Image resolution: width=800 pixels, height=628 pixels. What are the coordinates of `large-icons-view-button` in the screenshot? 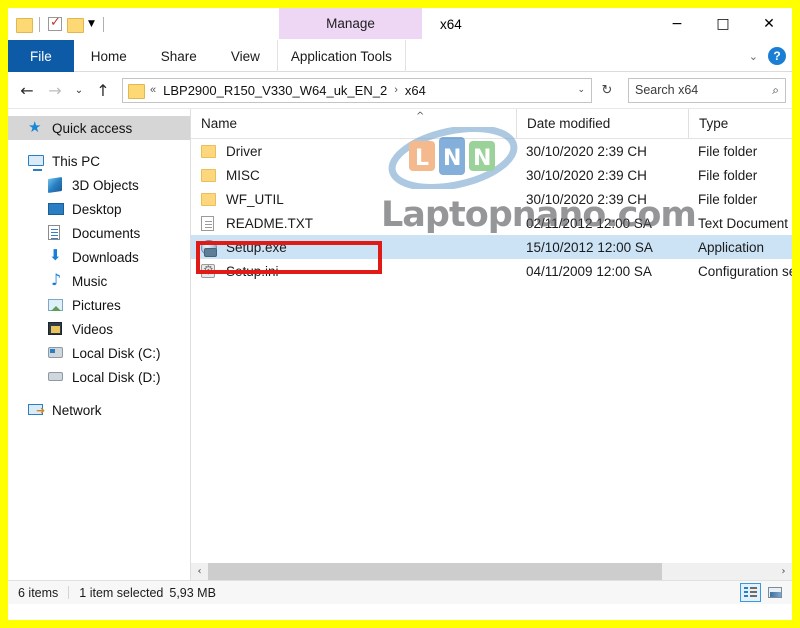 It's located at (774, 592).